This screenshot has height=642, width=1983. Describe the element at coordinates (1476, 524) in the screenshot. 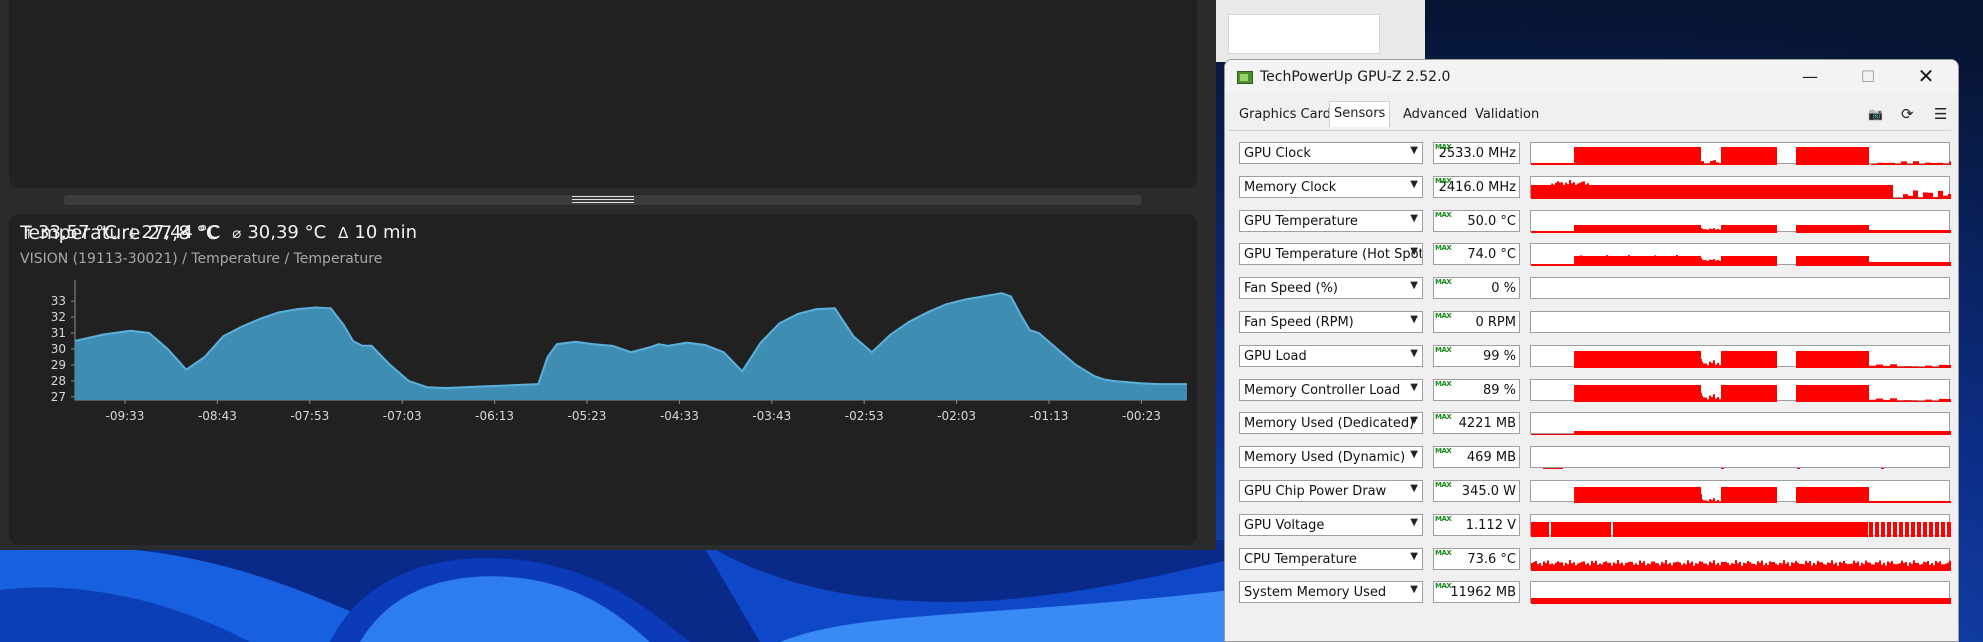

I see `sensor-value: MAX 1.112 V` at that location.